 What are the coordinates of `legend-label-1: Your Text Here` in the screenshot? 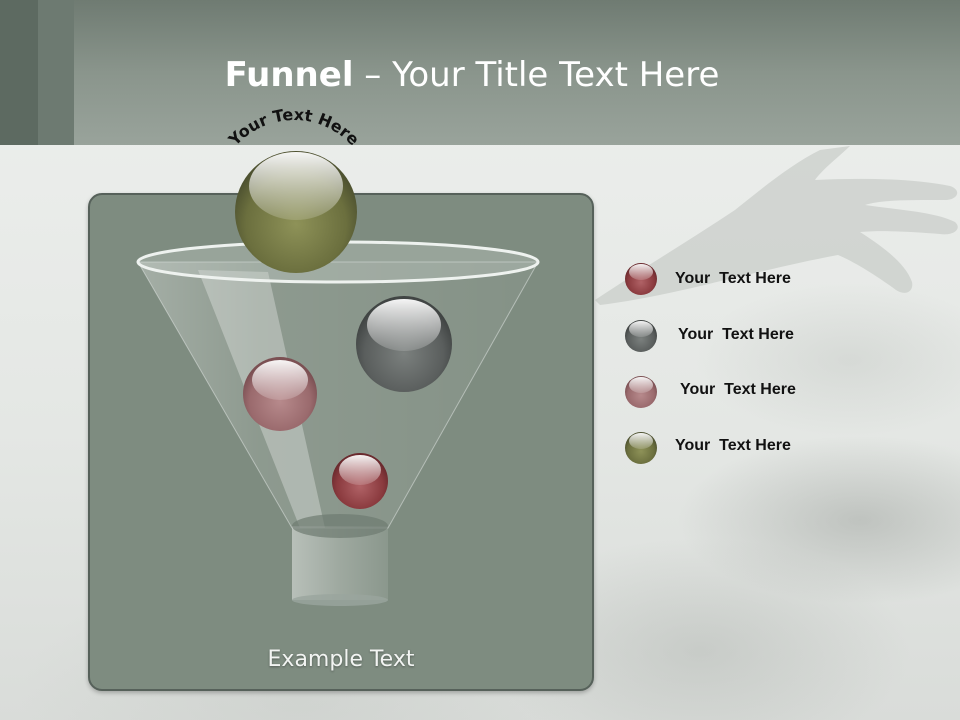 It's located at (733, 278).